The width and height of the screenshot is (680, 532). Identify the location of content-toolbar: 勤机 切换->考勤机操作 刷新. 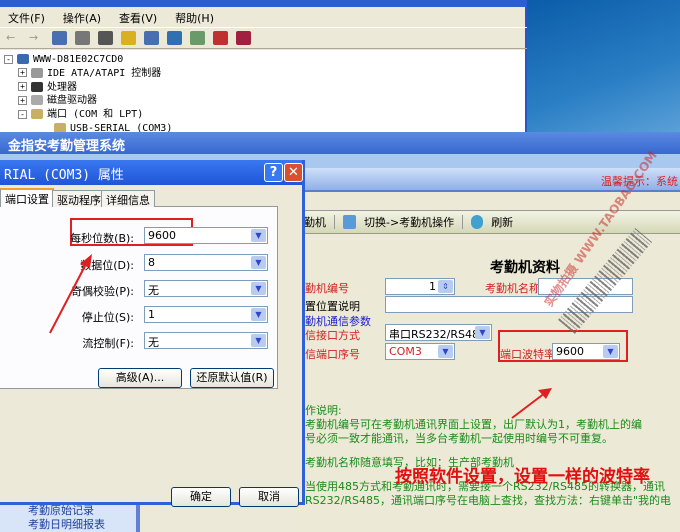
(490, 222).